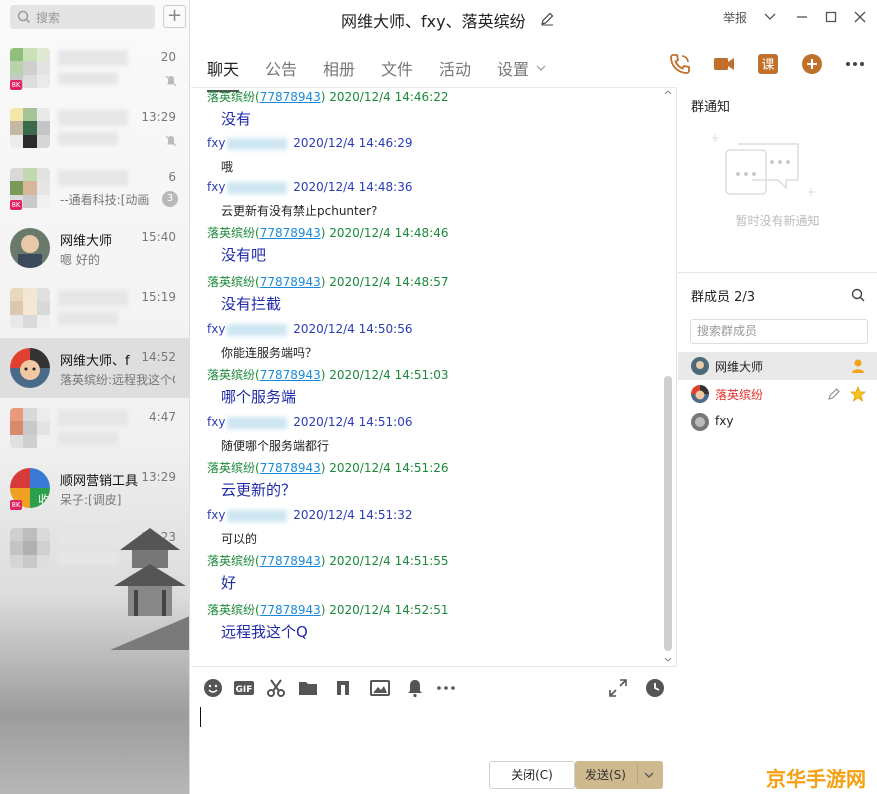 The image size is (877, 794). Describe the element at coordinates (94, 68) in the screenshot. I see `conversation-item: 20 8K` at that location.